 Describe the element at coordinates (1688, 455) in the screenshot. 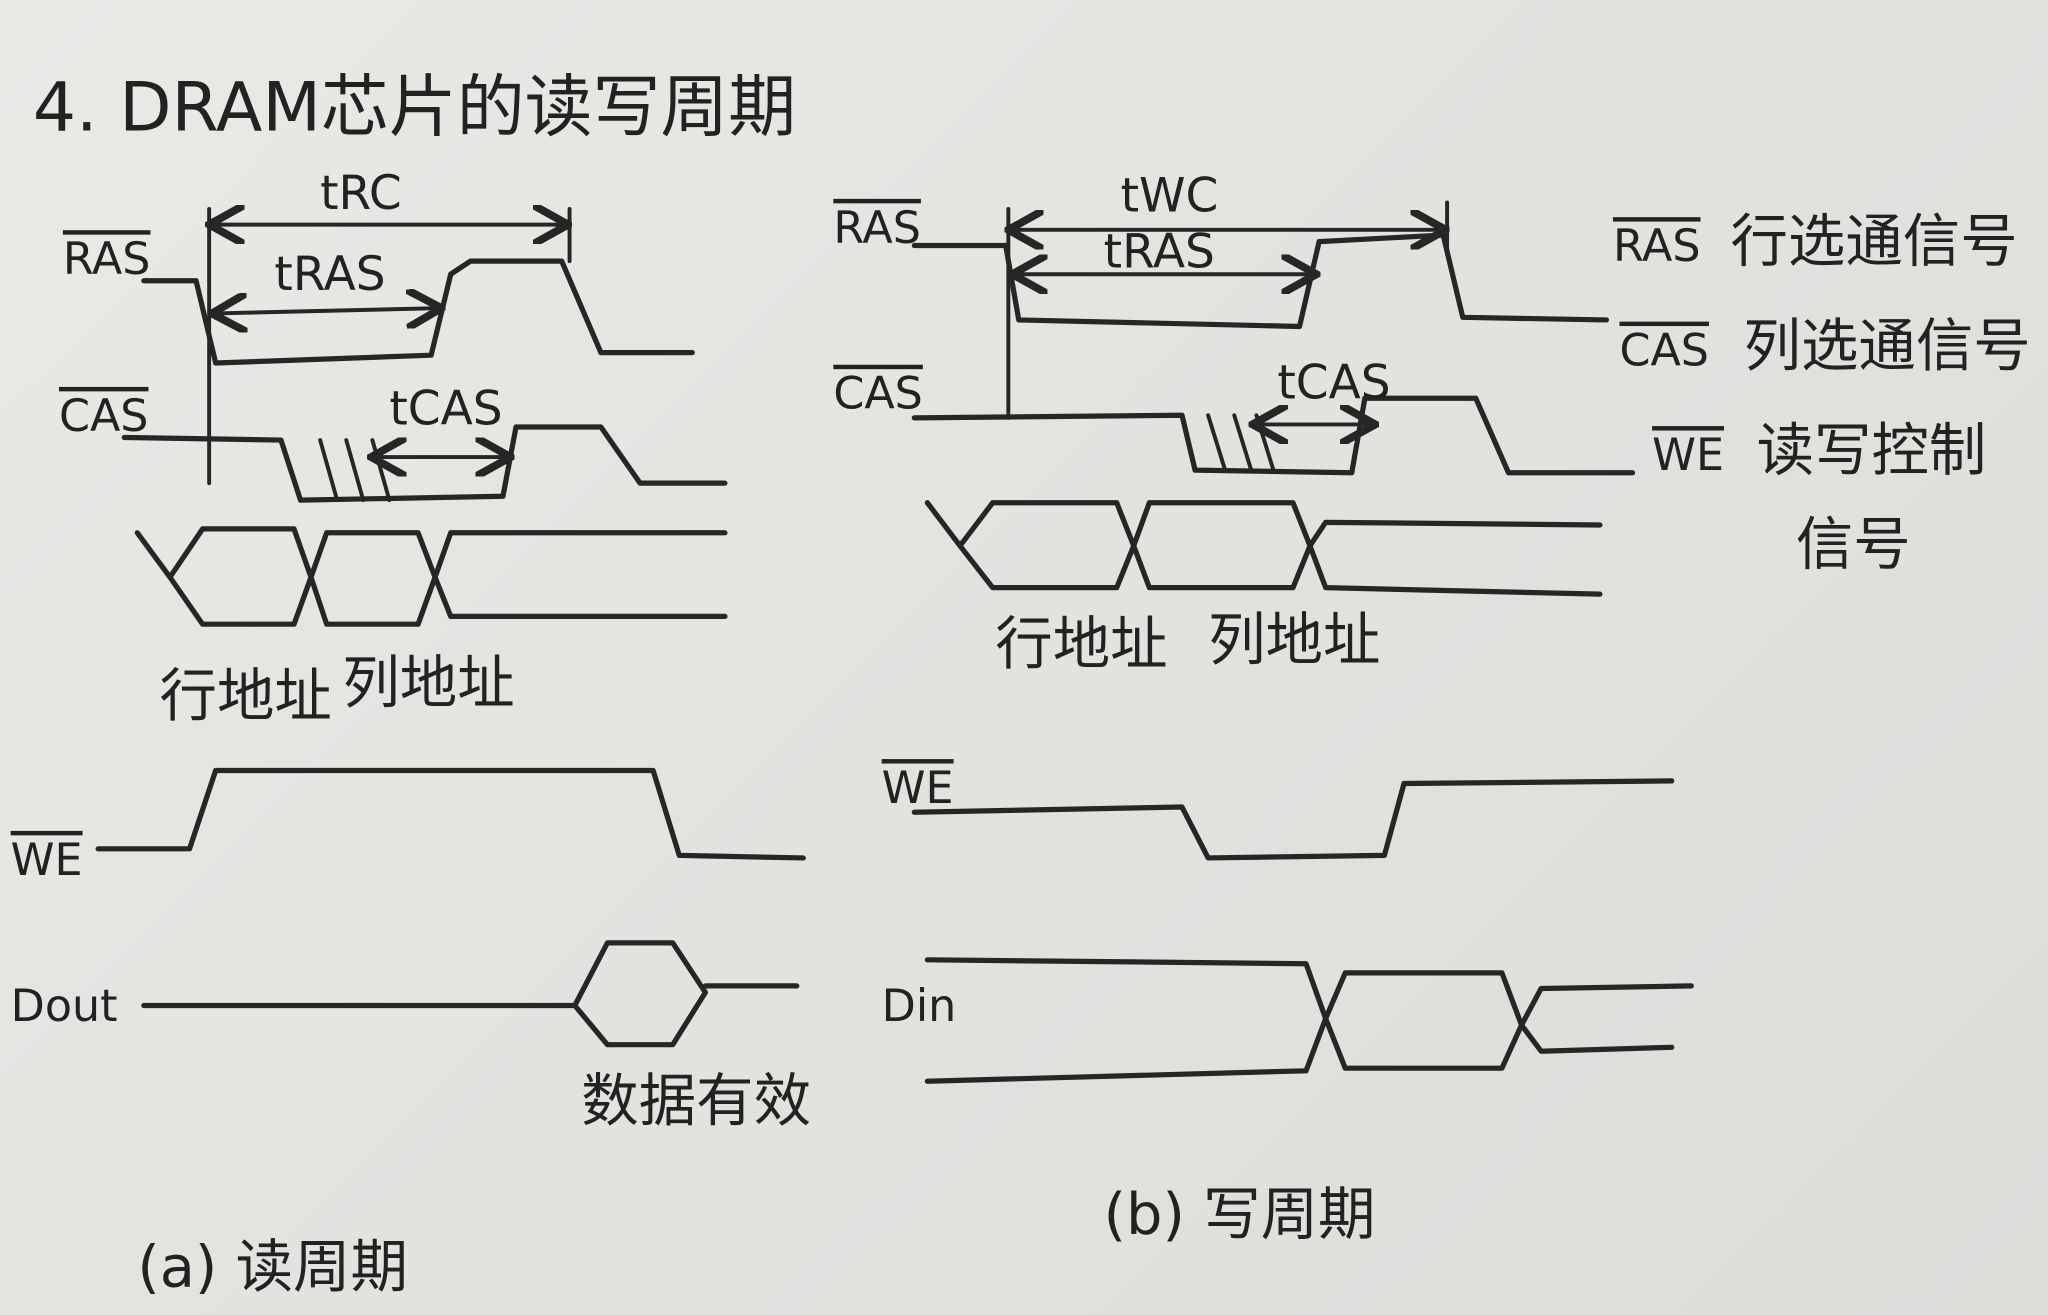

I see `legend-we-signal: WE` at that location.